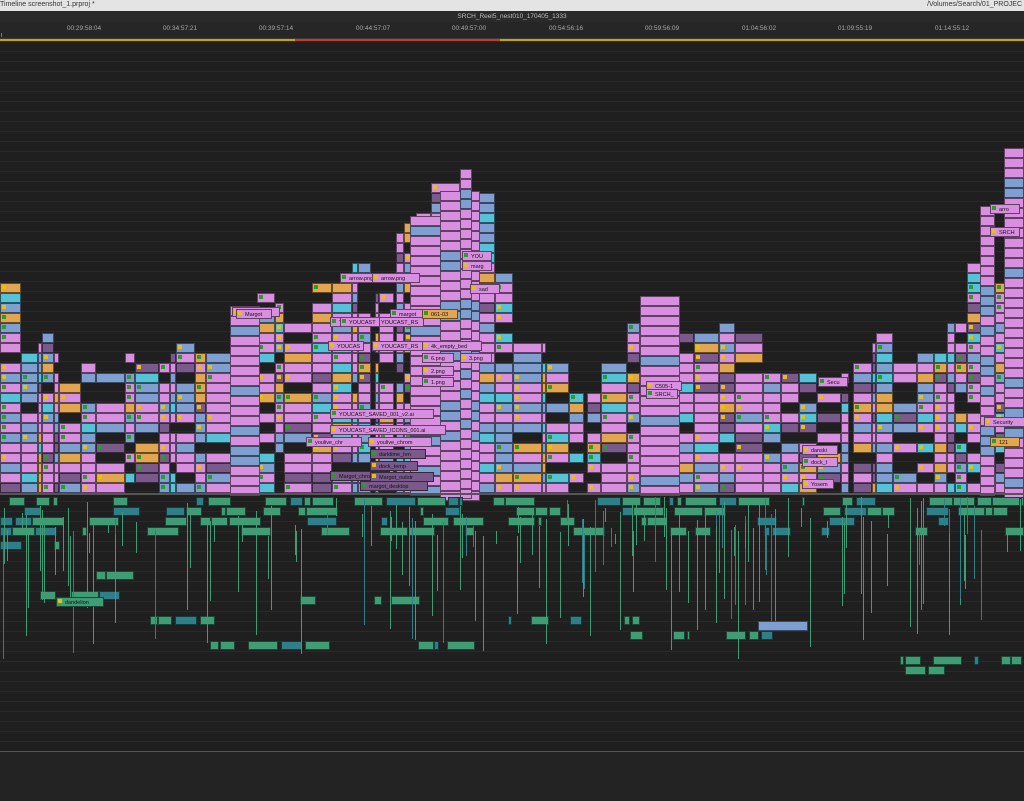 The width and height of the screenshot is (1024, 801). Describe the element at coordinates (398, 454) in the screenshot. I see `video-clip: darktime_hm` at that location.